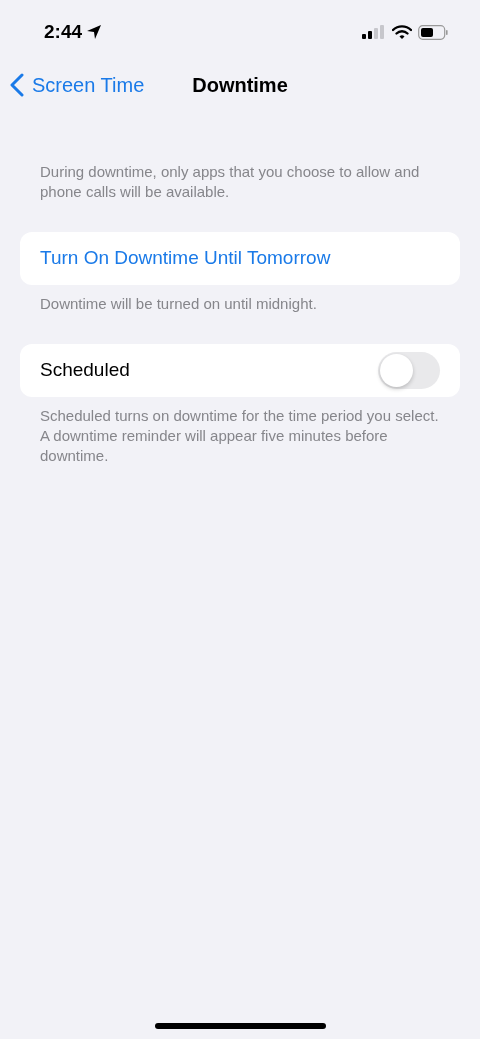 Image resolution: width=480 pixels, height=1039 pixels. What do you see at coordinates (240, 431) in the screenshot?
I see `section-footer: Scheduled turns on downtime for the time period you select. A downtime reminder will appear five minutes before downtime.` at bounding box center [240, 431].